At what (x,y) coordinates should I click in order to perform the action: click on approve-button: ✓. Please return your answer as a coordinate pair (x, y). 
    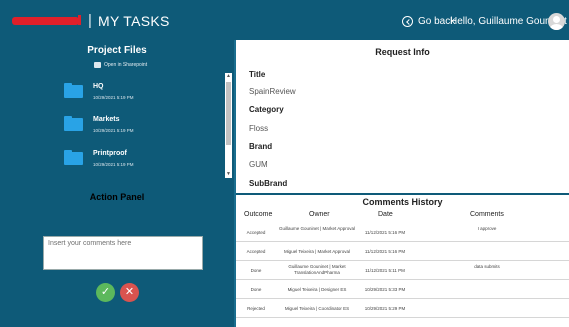
    Looking at the image, I should click on (105, 292).